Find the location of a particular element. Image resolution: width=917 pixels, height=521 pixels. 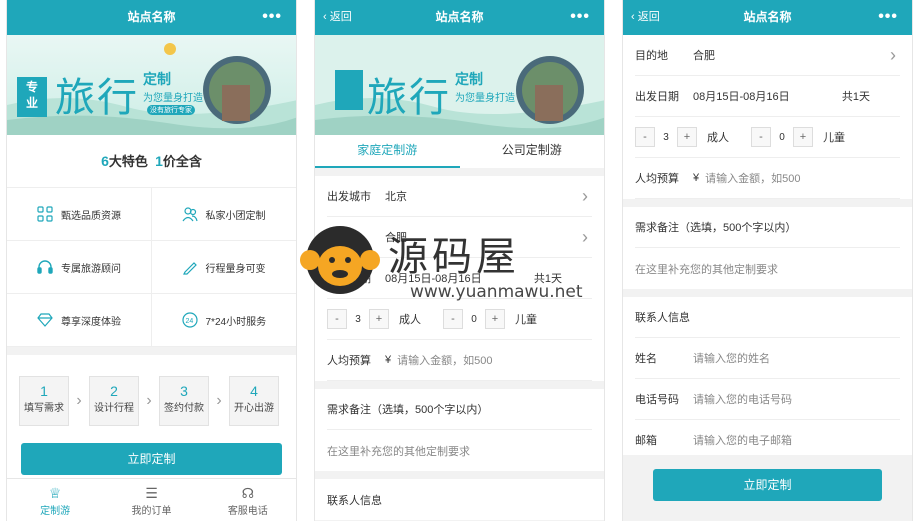

name-input: 请输入您的姓名 is located at coordinates (731, 358).